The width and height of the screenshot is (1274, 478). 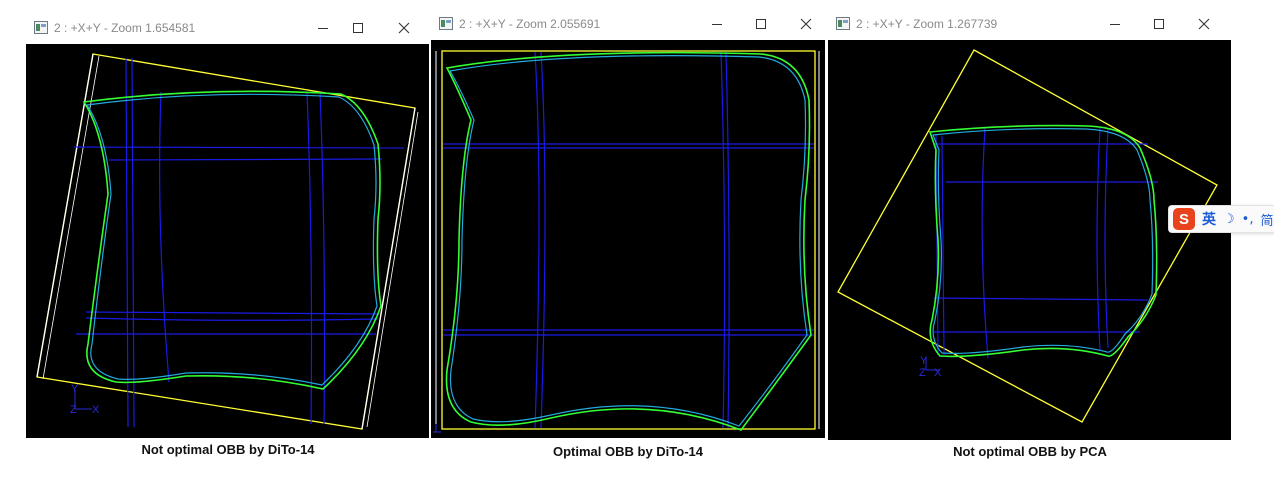 I want to click on moon-icon: ☽, so click(x=1229, y=219).